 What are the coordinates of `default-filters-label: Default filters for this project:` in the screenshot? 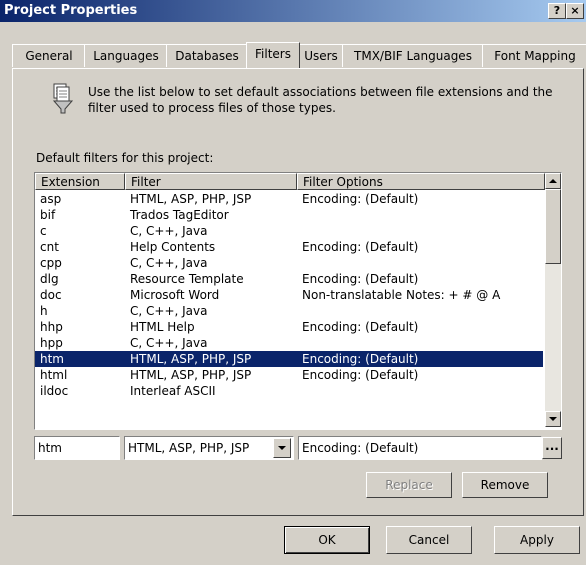 It's located at (125, 158).